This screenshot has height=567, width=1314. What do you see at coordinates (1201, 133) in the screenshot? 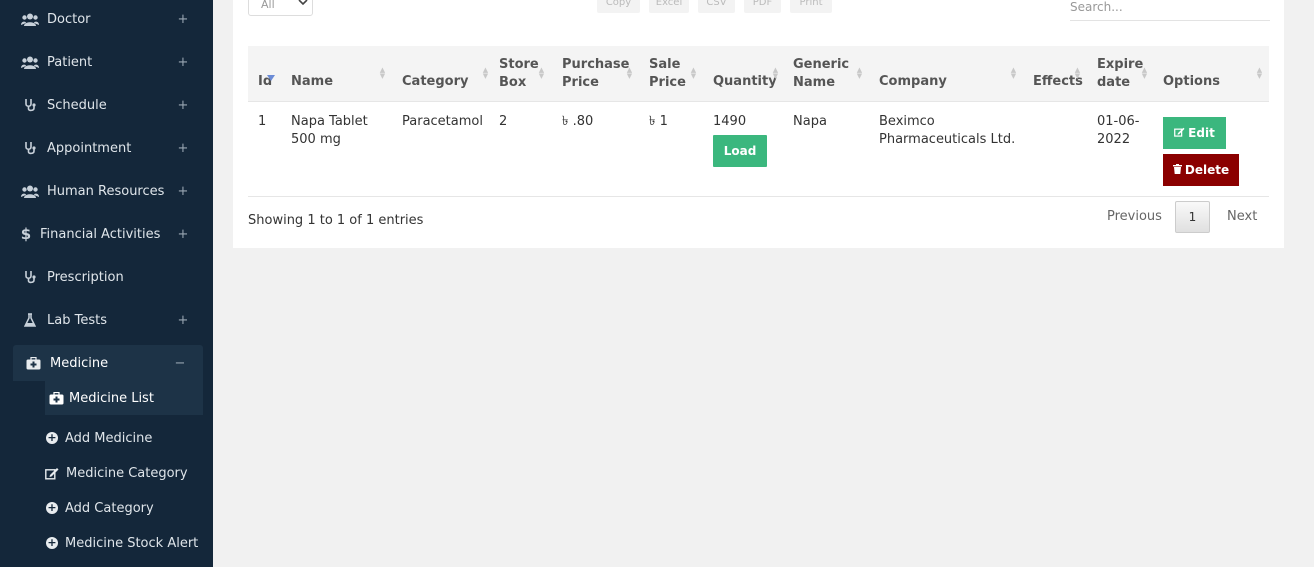
I see `edit-label: Edit` at bounding box center [1201, 133].